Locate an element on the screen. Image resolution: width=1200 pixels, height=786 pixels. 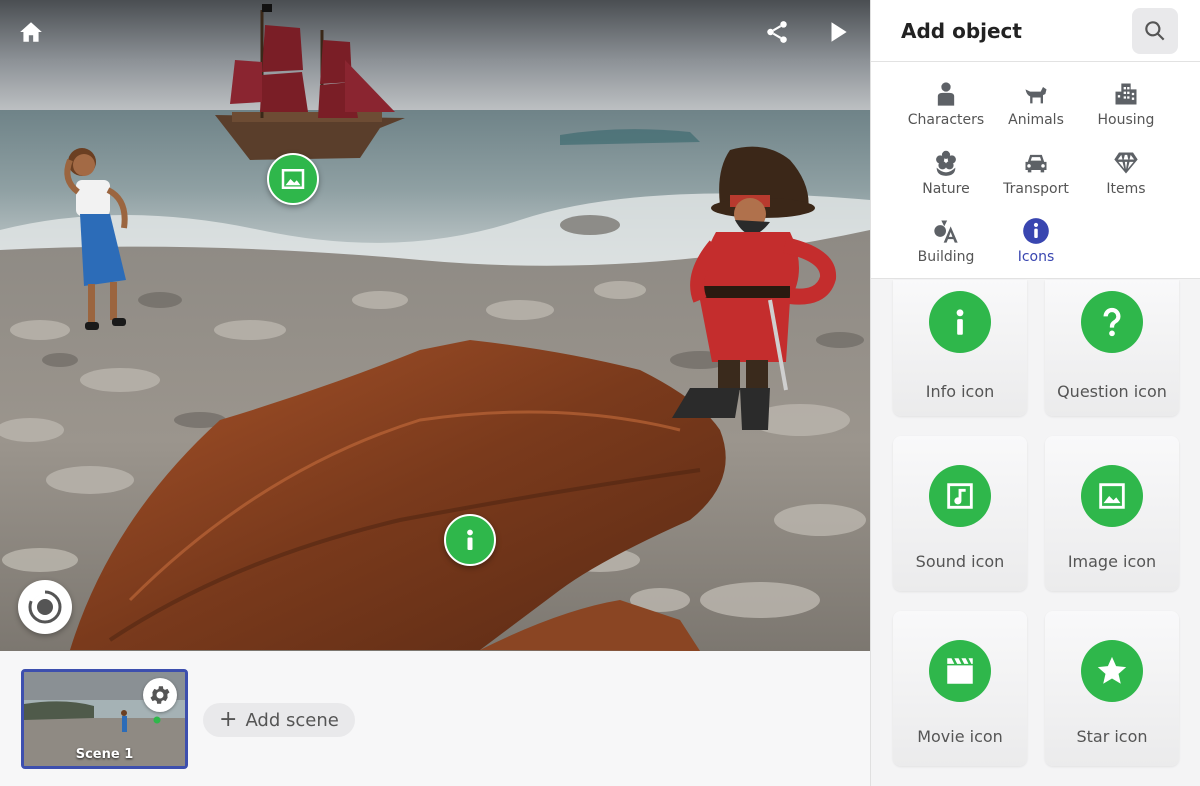
image-hotspot is located at coordinates (293, 179).